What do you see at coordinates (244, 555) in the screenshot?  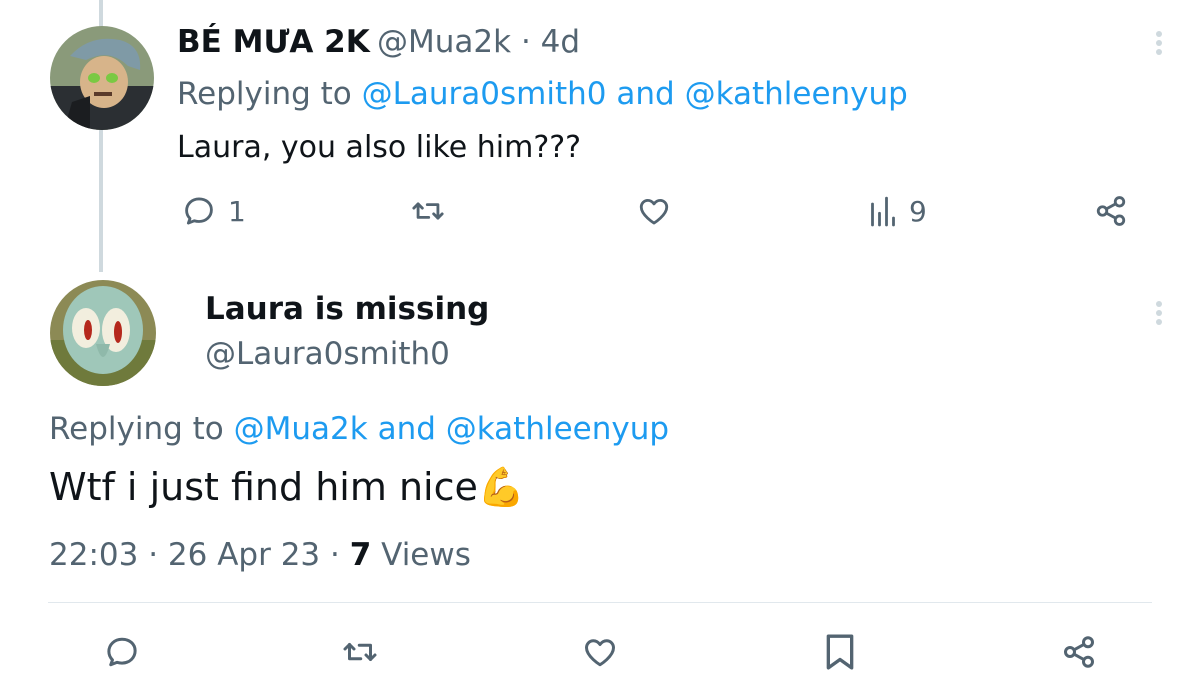 I see `tweet-date: 26 Apr 23` at bounding box center [244, 555].